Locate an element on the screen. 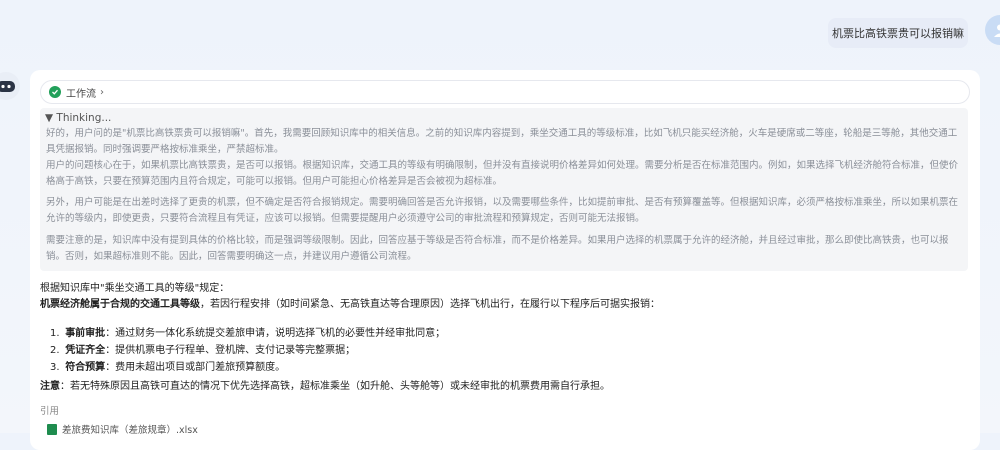 The width and height of the screenshot is (1000, 450). list-item-title: 符合预算 is located at coordinates (85, 367).